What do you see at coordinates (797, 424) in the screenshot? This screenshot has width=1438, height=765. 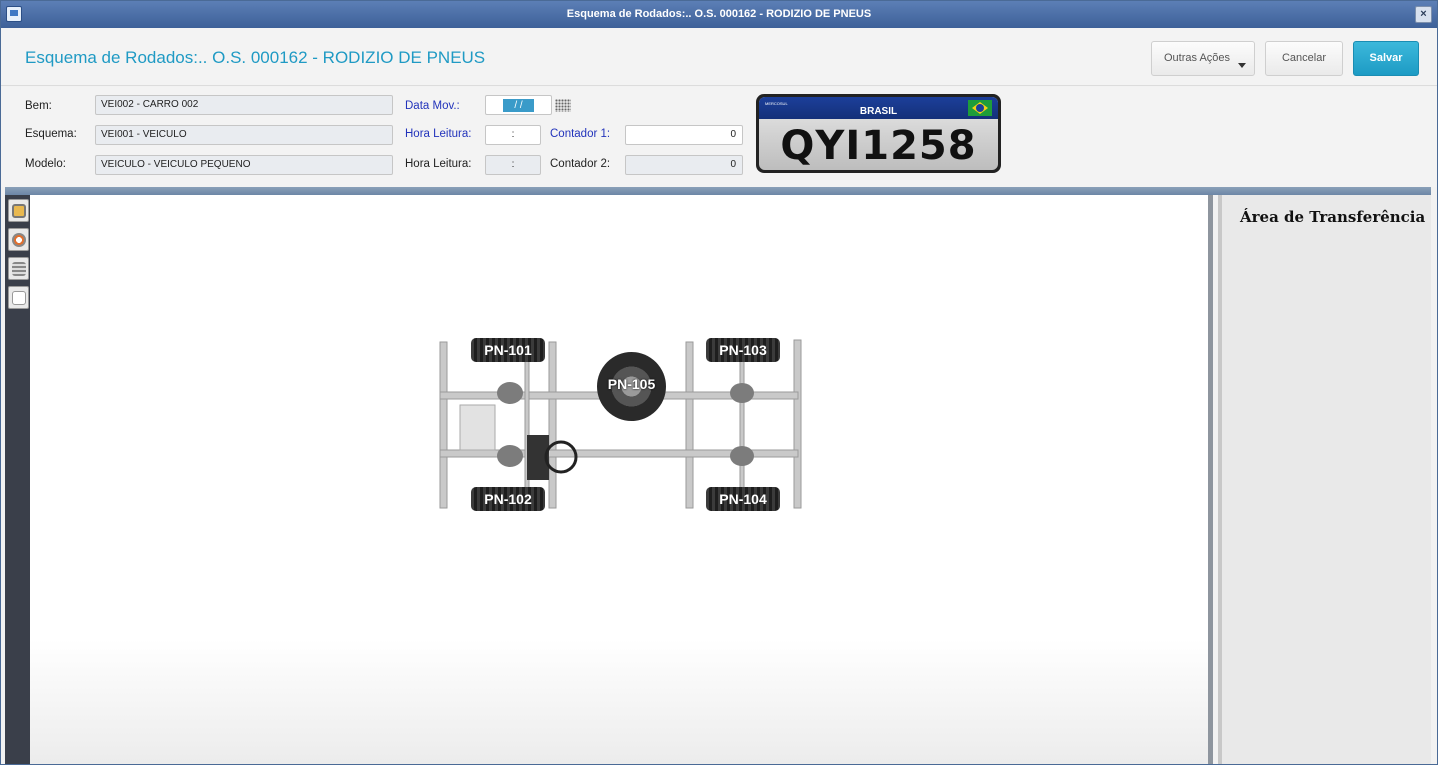 I see `chassis-rear-rail` at bounding box center [797, 424].